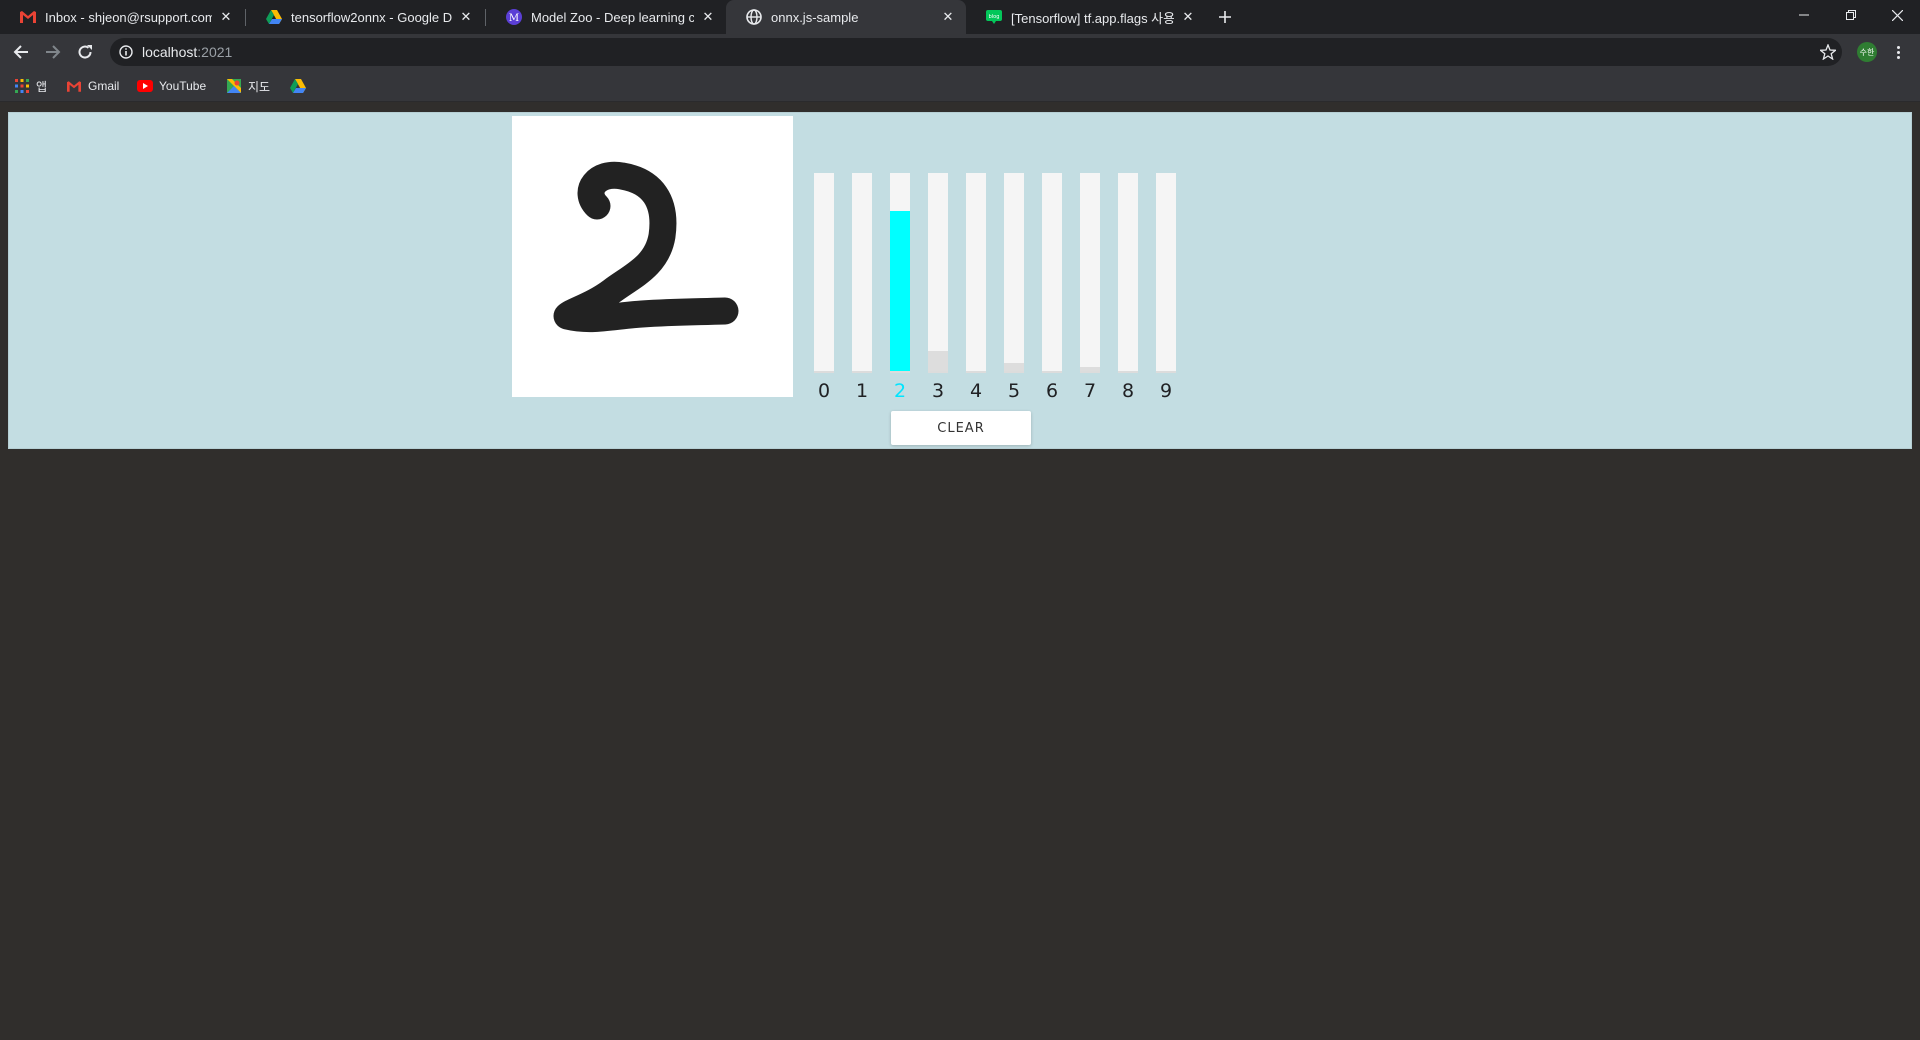 Image resolution: width=1920 pixels, height=1040 pixels. I want to click on plus-icon, so click(1225, 17).